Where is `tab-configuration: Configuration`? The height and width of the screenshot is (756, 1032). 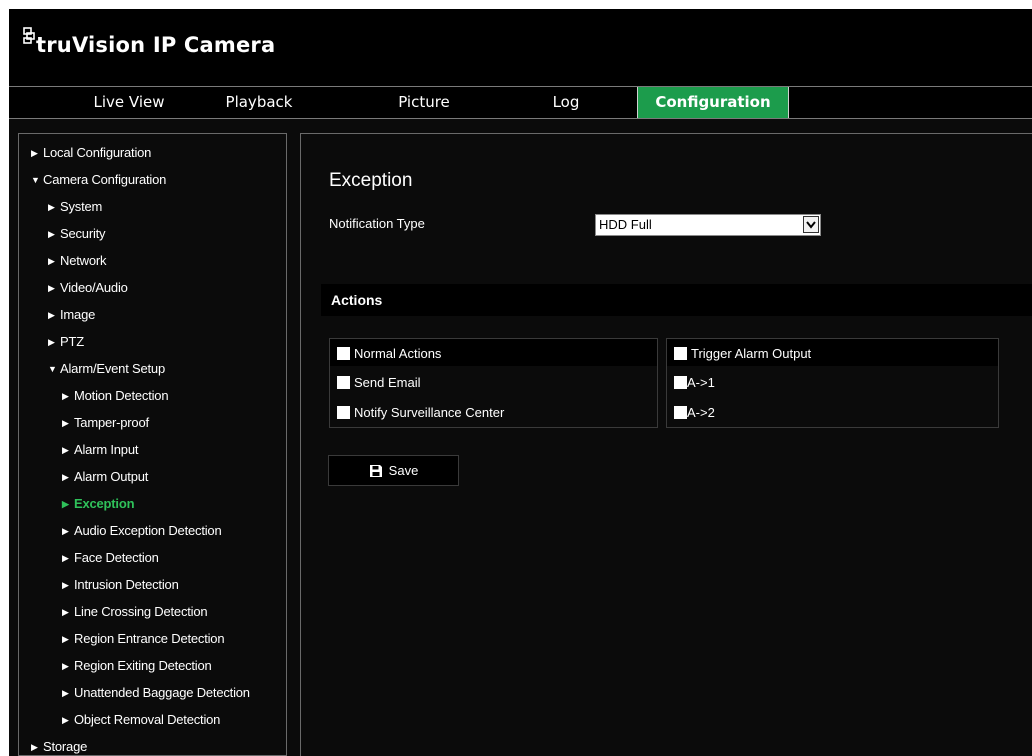
tab-configuration: Configuration is located at coordinates (713, 102).